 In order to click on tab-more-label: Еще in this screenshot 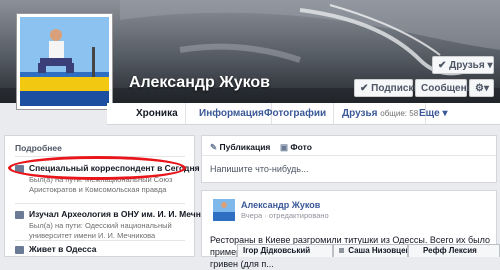, I will do `click(429, 113)`.